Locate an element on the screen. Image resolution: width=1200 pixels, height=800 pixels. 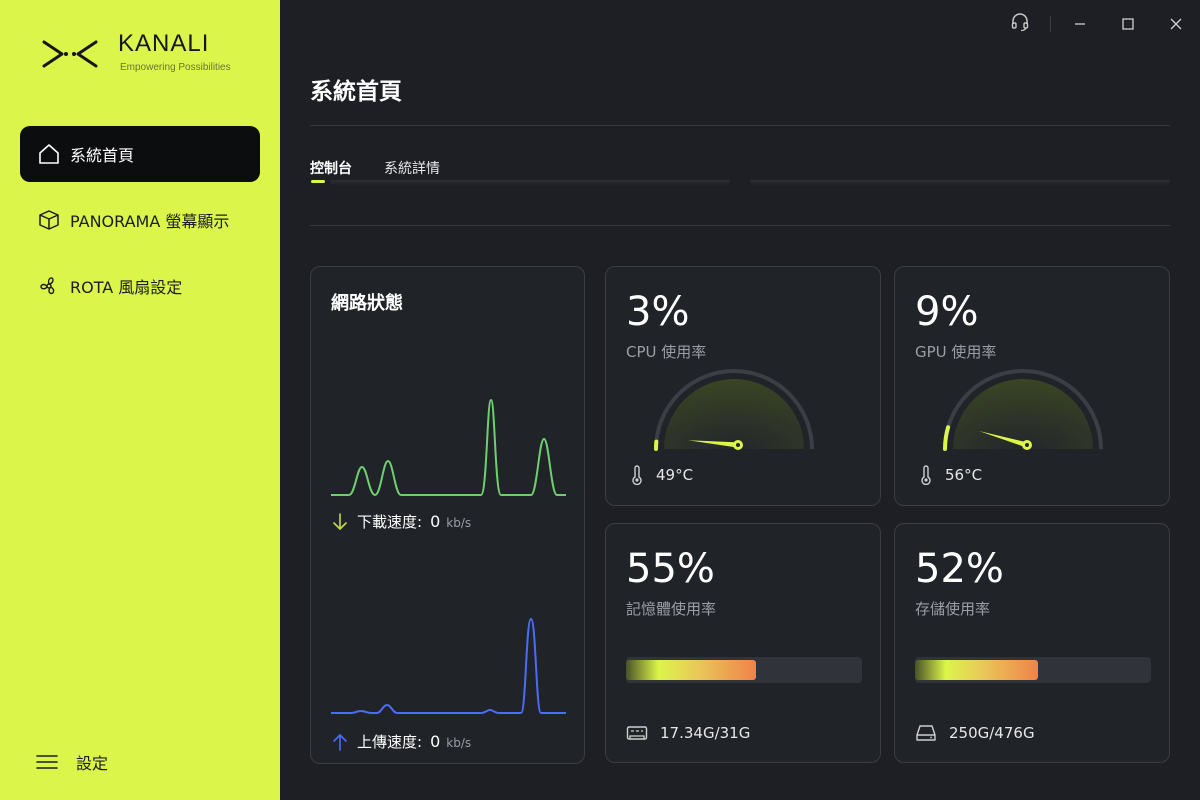
sidebar-item-panorama: PANORAMA 螢幕顯示 is located at coordinates (140, 220).